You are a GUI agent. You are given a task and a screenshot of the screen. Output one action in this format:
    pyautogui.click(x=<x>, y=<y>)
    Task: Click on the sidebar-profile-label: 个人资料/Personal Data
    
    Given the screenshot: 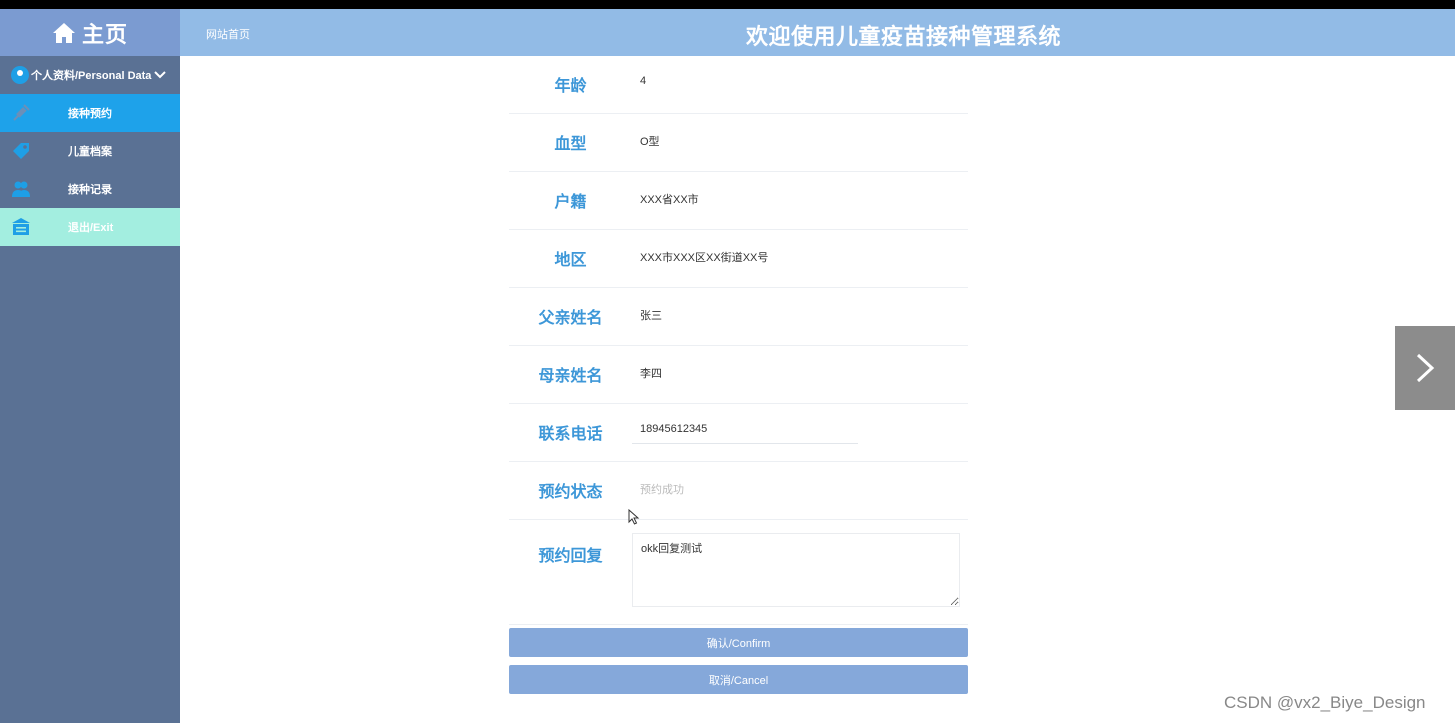 What is the action you would take?
    pyautogui.click(x=91, y=76)
    